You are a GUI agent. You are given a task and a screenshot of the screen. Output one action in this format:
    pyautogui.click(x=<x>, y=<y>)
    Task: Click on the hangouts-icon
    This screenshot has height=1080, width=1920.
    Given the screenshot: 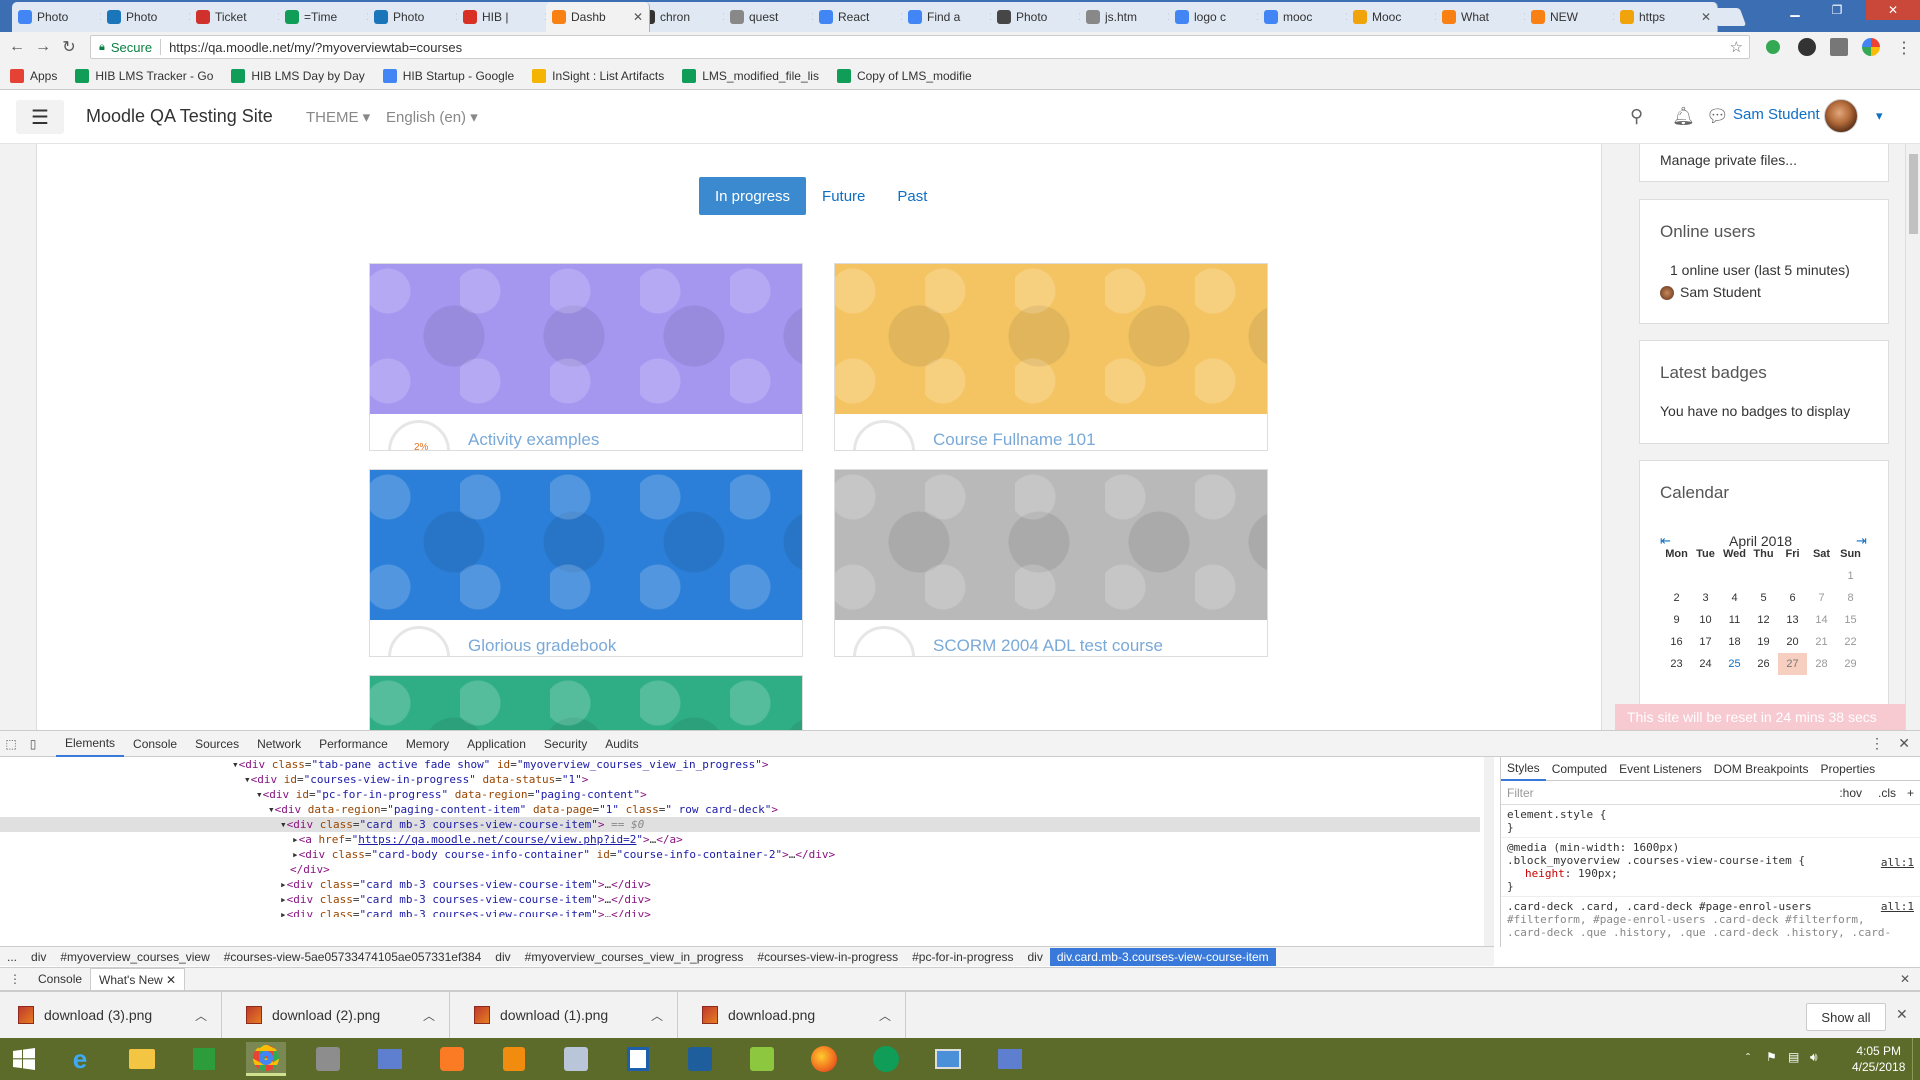 What is the action you would take?
    pyautogui.click(x=886, y=1059)
    